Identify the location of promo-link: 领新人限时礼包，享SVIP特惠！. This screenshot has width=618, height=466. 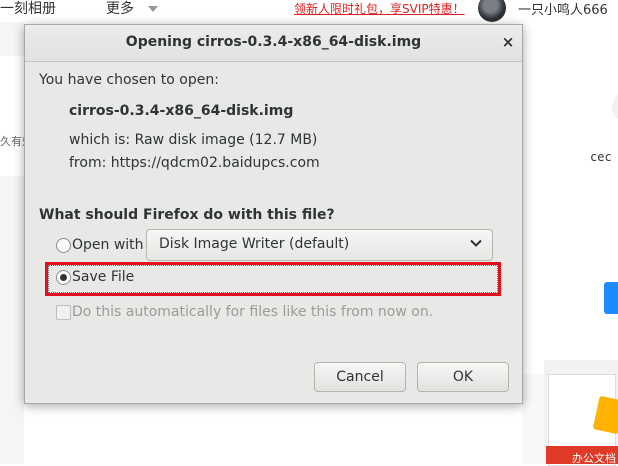
(379, 8).